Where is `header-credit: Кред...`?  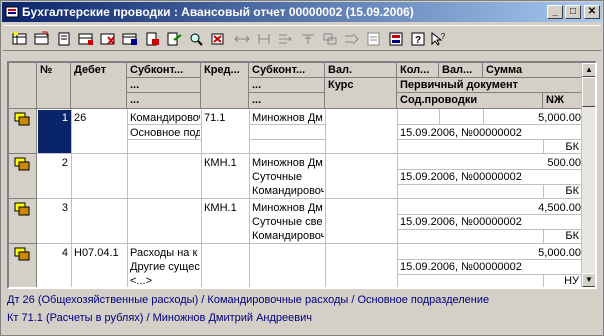
header-credit: Кред... is located at coordinates (225, 86).